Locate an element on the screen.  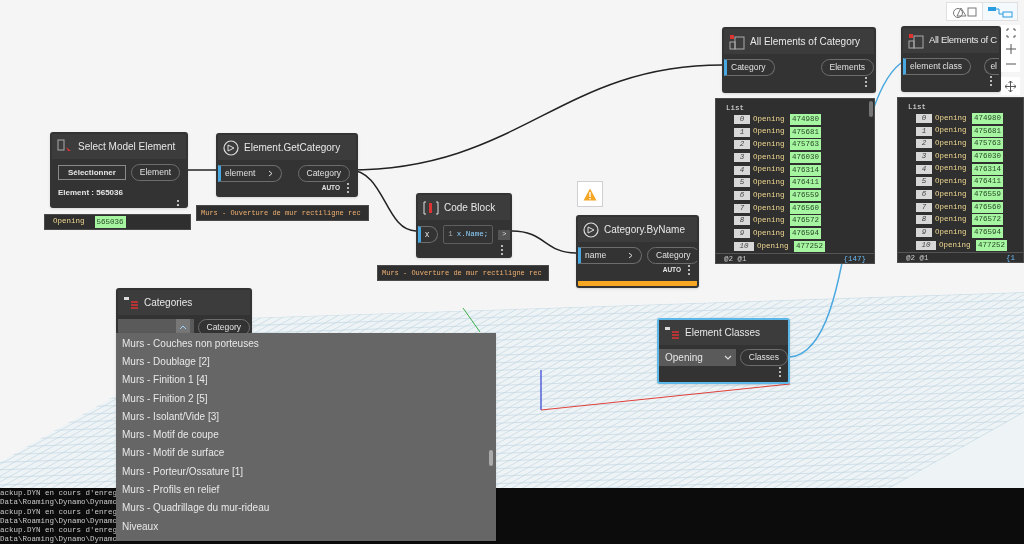
node-title: Category.ByName is located at coordinates (644, 230).